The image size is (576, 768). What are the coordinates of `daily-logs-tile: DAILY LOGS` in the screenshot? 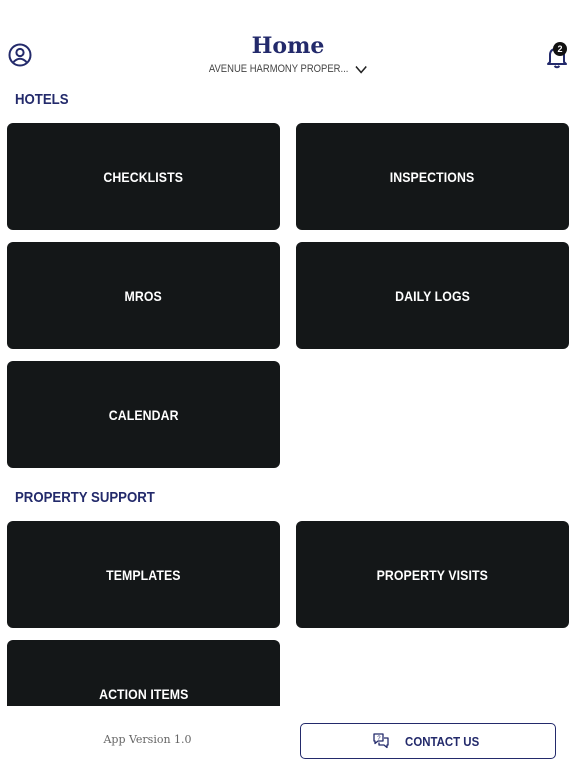 It's located at (432, 295).